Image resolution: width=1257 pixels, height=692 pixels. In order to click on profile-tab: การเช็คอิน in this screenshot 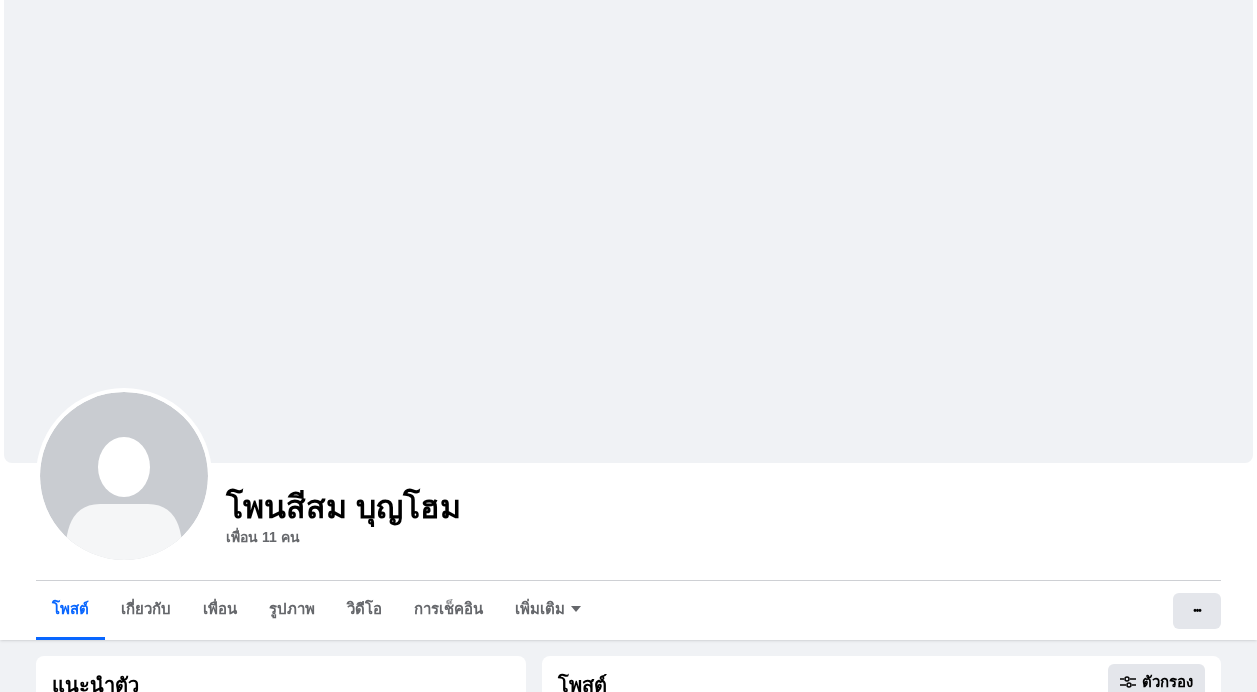, I will do `click(448, 610)`.